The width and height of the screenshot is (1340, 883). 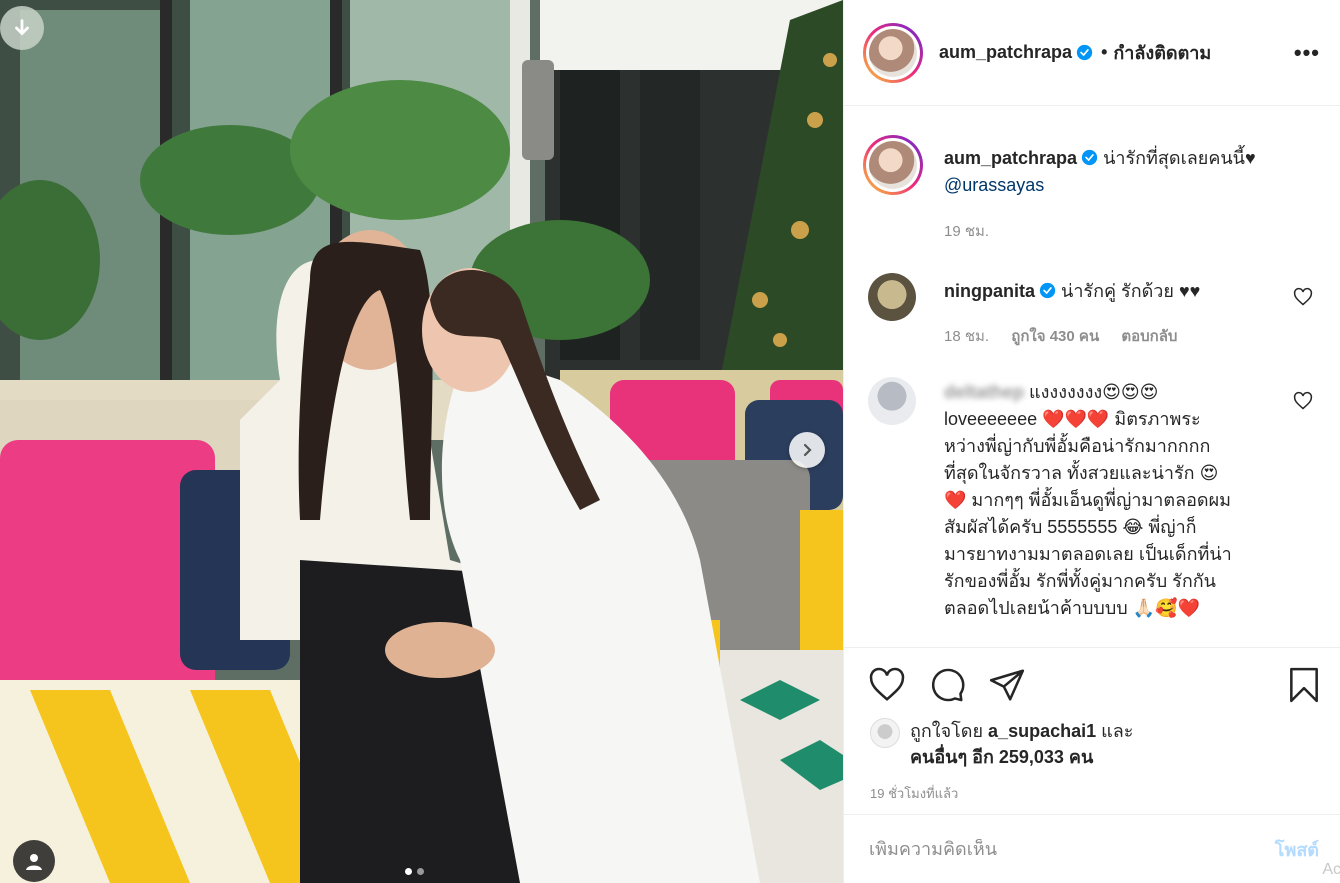 What do you see at coordinates (893, 165) in the screenshot?
I see `caption-avatar` at bounding box center [893, 165].